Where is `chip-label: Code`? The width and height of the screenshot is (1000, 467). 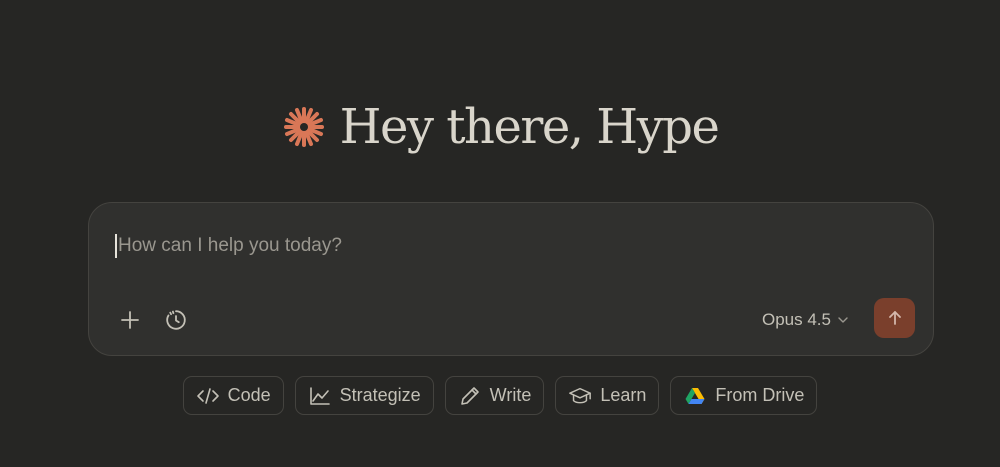
chip-label: Code is located at coordinates (249, 395).